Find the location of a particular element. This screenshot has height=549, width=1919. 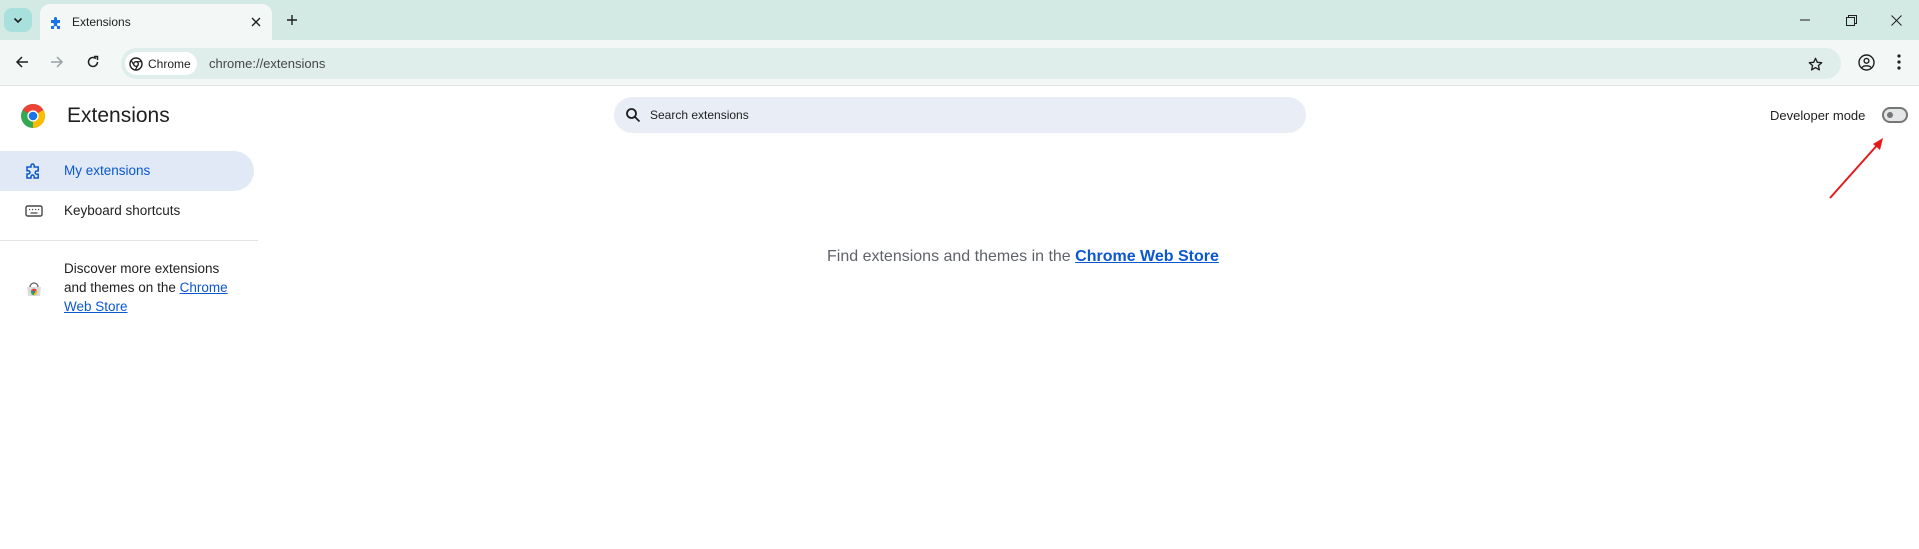

search-input is located at coordinates (968, 115).